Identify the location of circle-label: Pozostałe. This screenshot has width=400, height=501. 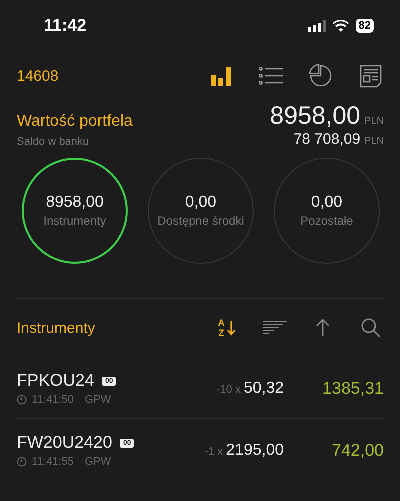
(327, 221).